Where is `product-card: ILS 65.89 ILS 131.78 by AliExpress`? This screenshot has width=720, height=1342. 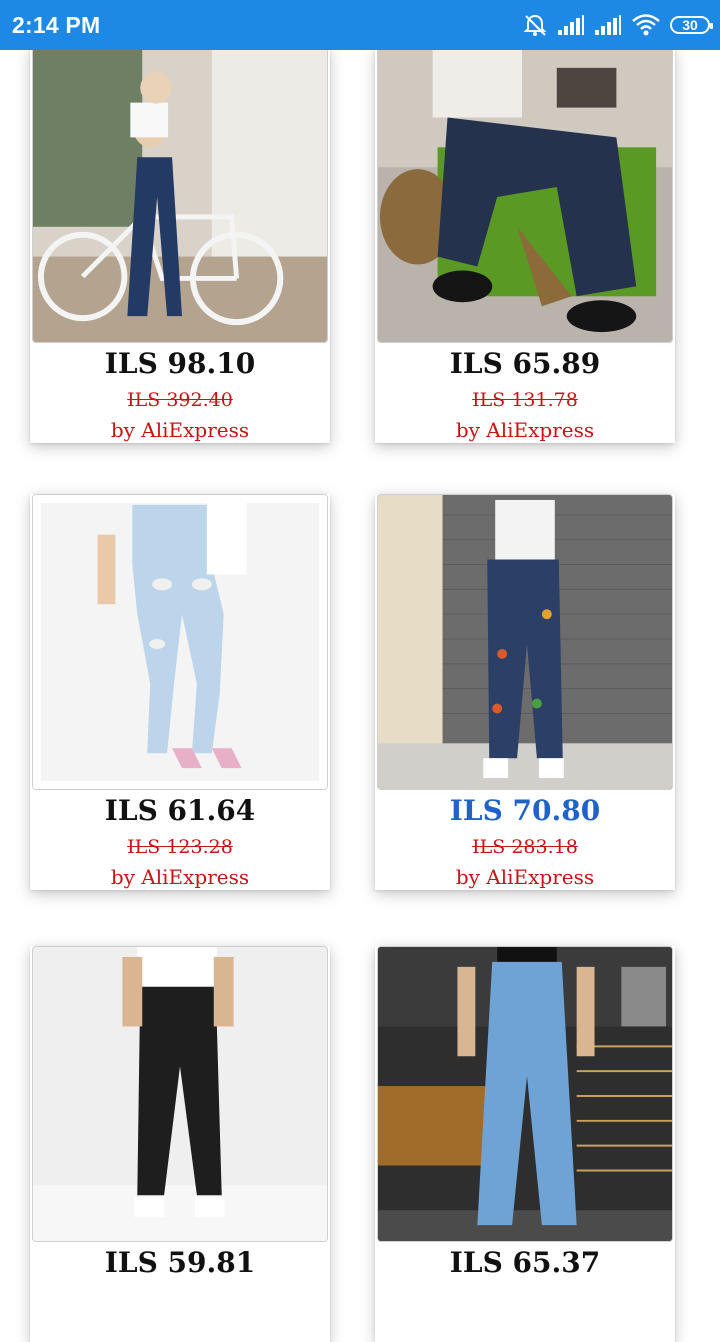 product-card: ILS 65.89 ILS 131.78 by AliExpress is located at coordinates (525, 245).